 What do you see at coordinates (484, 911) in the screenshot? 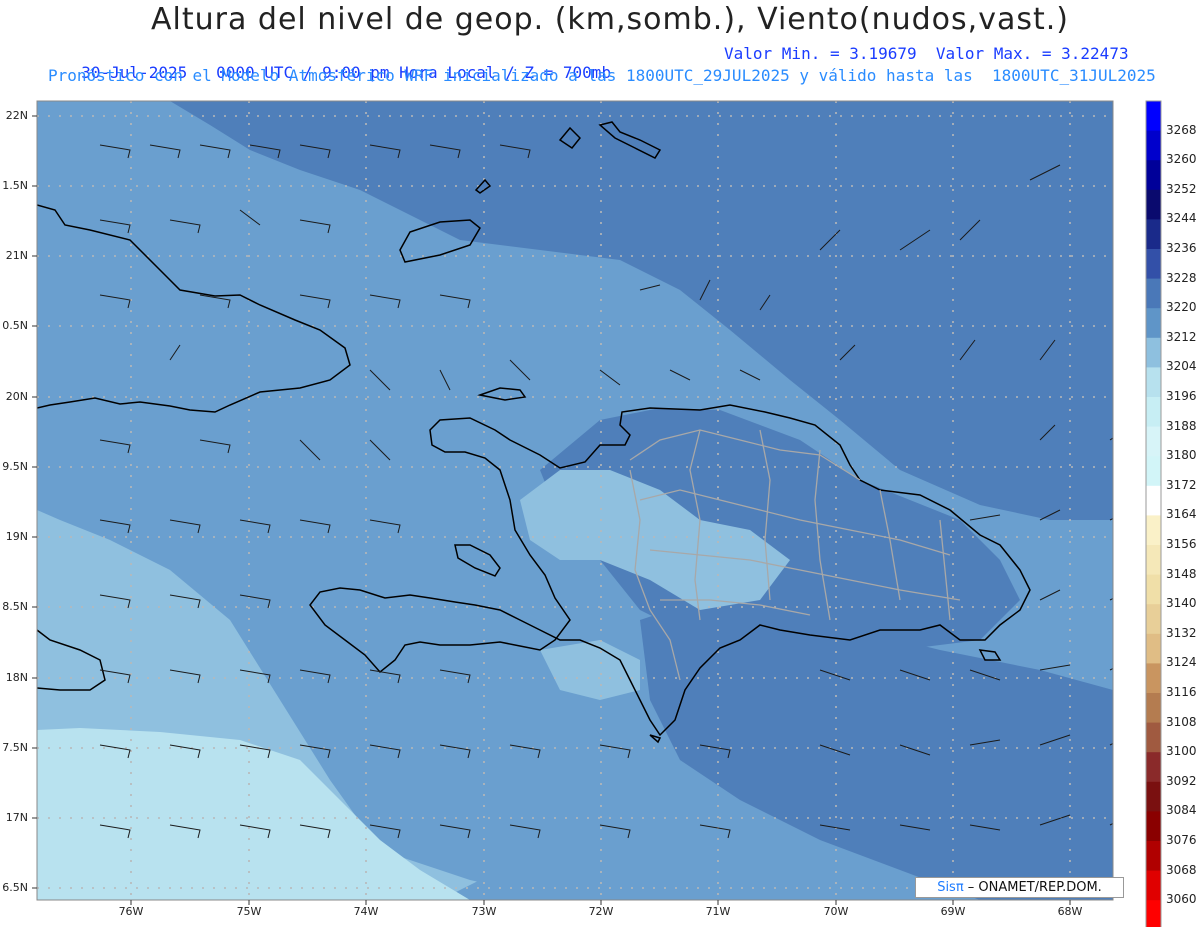
I see `longitude-label: 73W` at bounding box center [484, 911].